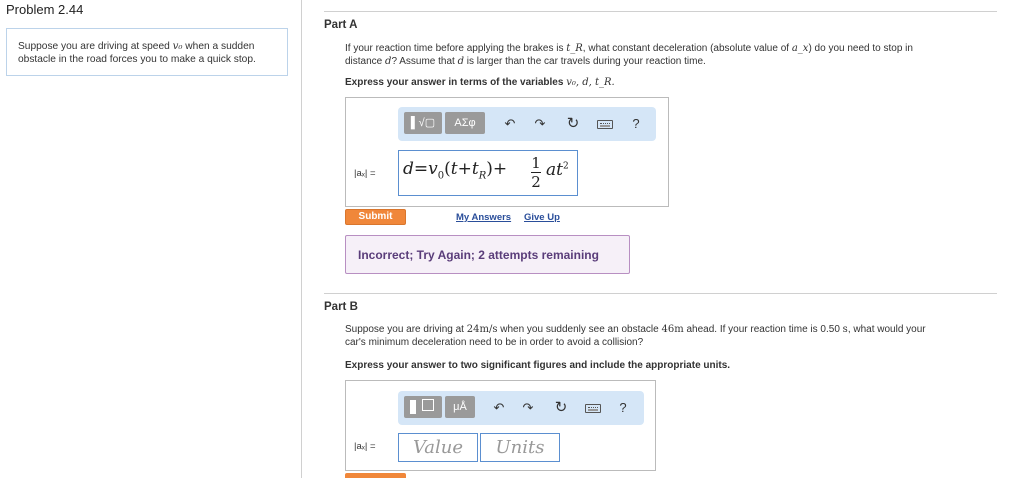 Image resolution: width=1009 pixels, height=478 pixels. Describe the element at coordinates (423, 407) in the screenshot. I see `templates-button` at that location.